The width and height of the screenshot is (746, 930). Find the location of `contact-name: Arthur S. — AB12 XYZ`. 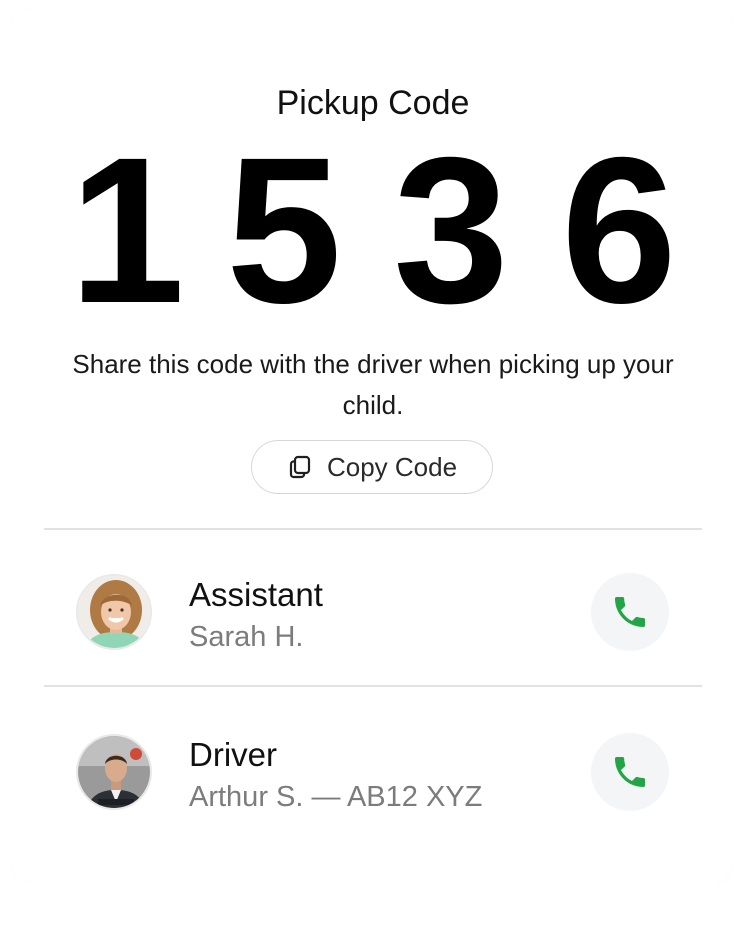

contact-name: Arthur S. — AB12 XYZ is located at coordinates (336, 797).